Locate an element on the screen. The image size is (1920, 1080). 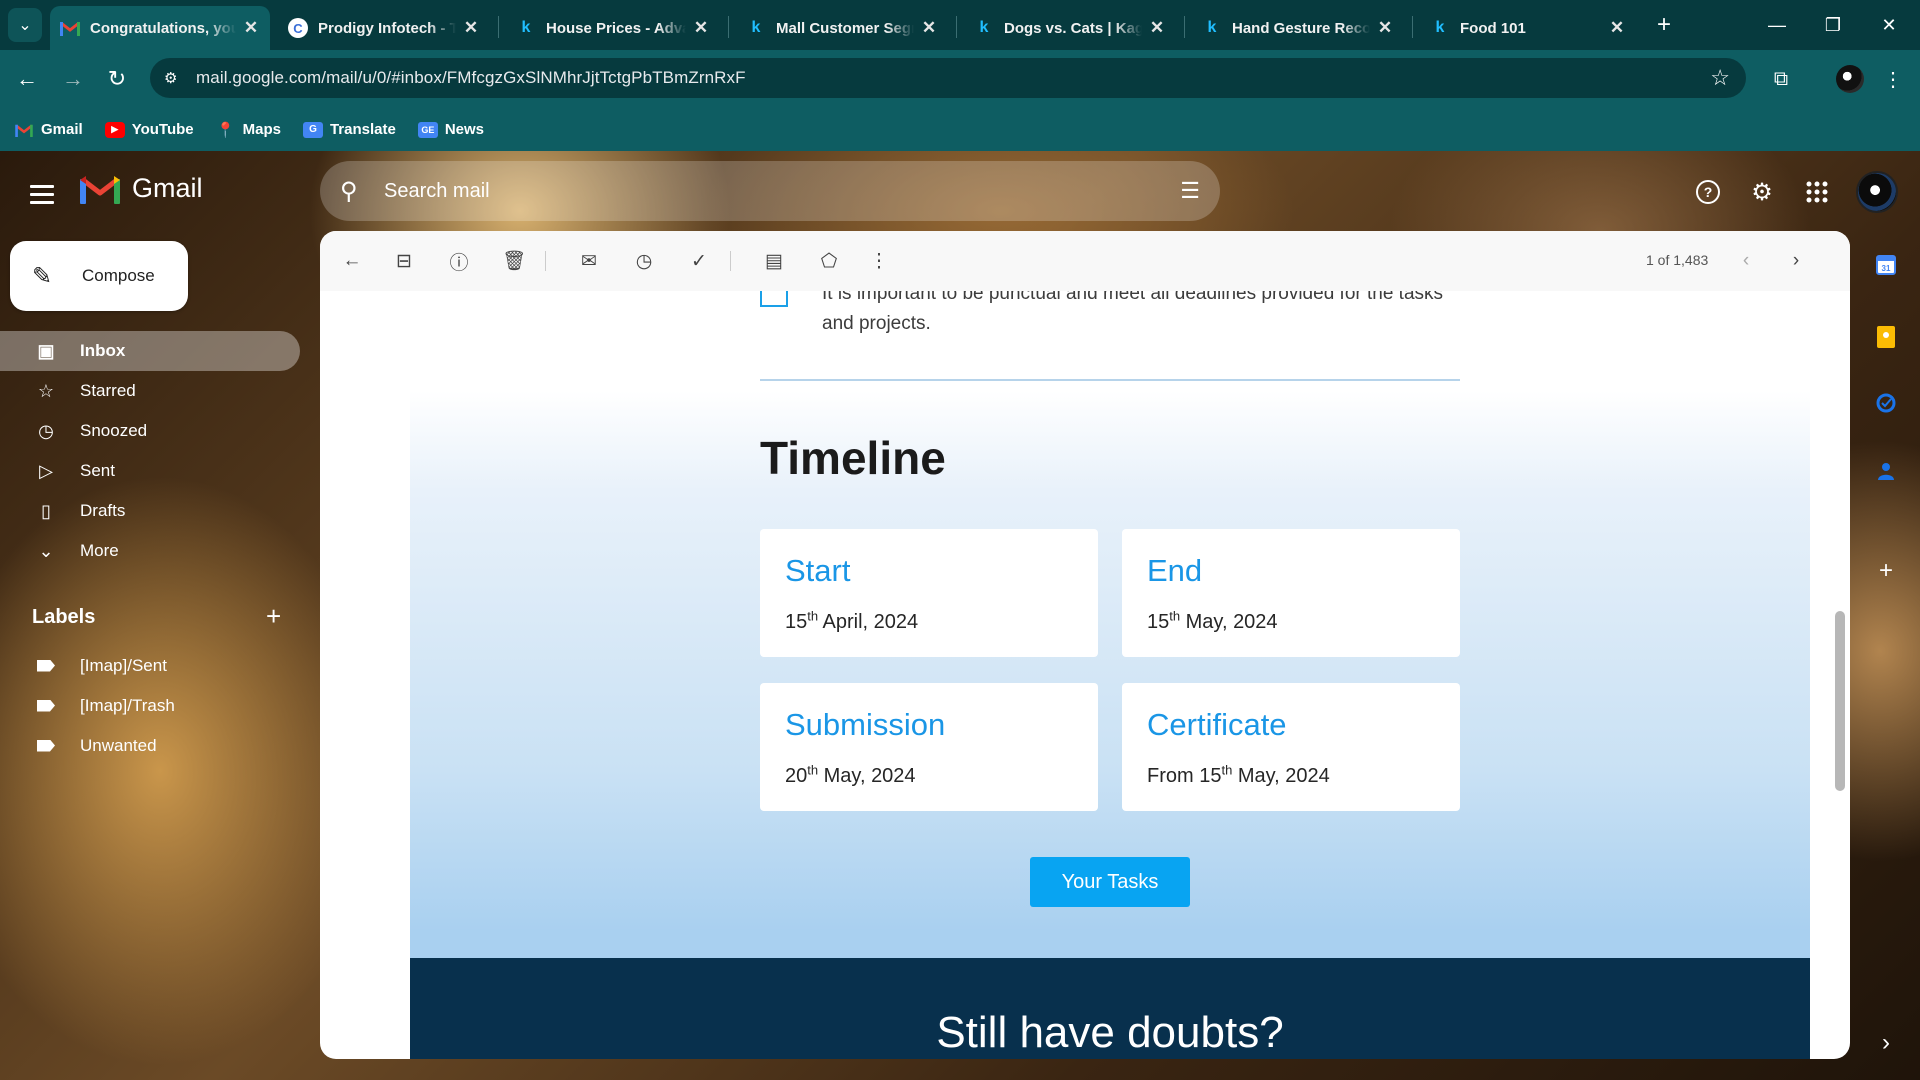
more-vert-icon: ⋮ is located at coordinates (879, 261).